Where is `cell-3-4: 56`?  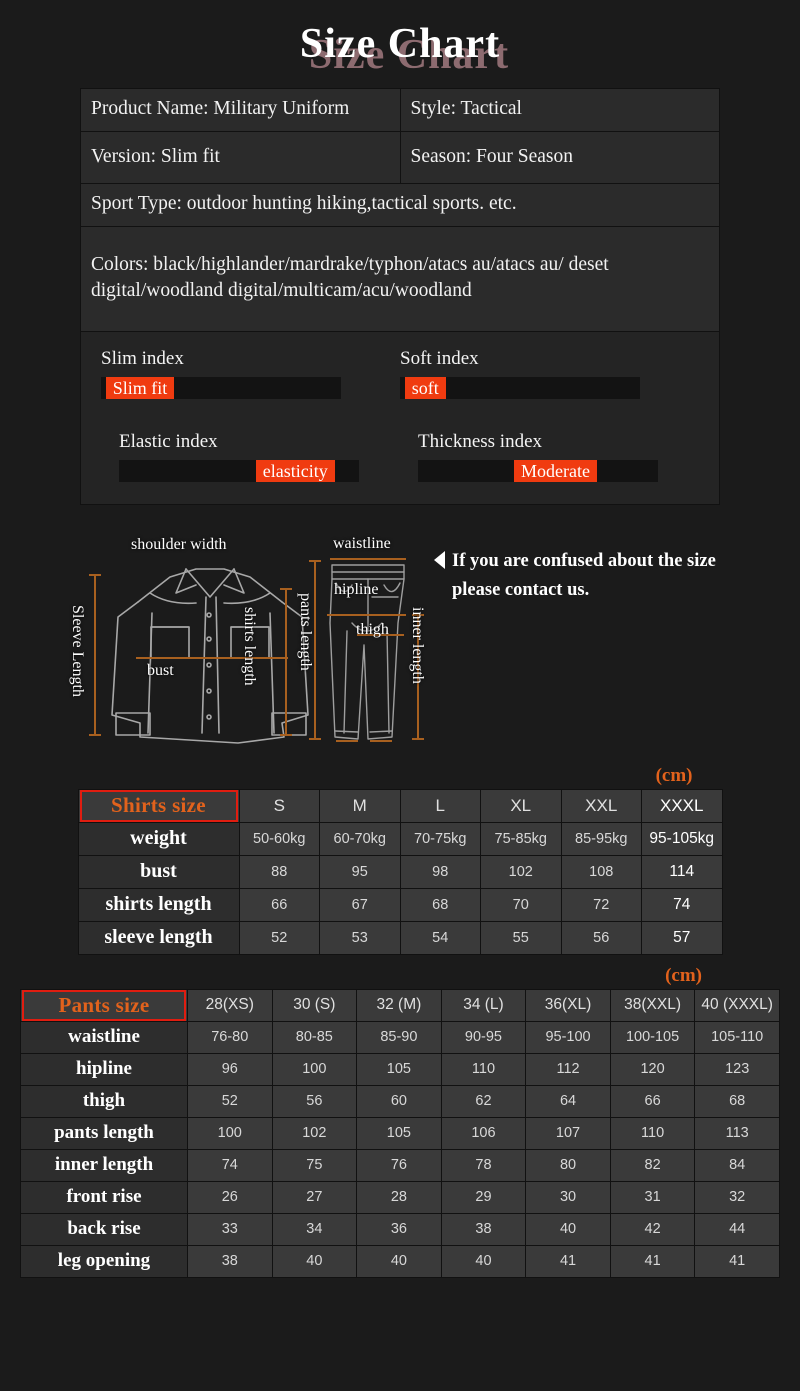 cell-3-4: 56 is located at coordinates (601, 937).